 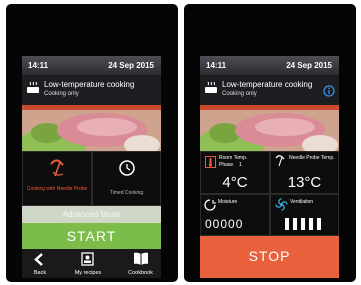 I want to click on back-label: Back, so click(x=40, y=273).